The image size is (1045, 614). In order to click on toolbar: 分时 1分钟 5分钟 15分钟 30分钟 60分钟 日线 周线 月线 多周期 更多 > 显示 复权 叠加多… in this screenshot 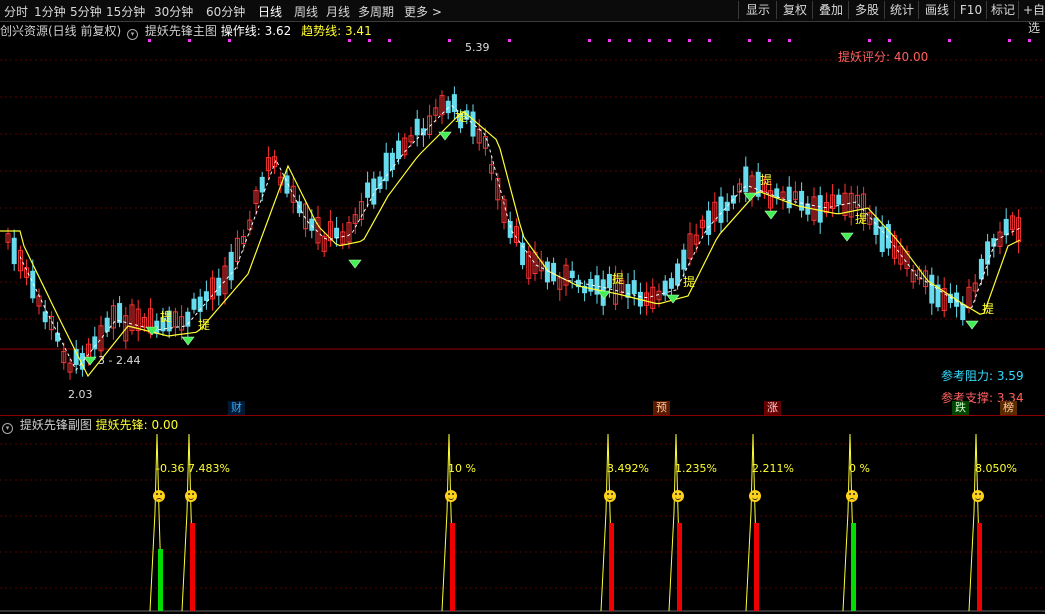, I will do `click(522, 17)`.